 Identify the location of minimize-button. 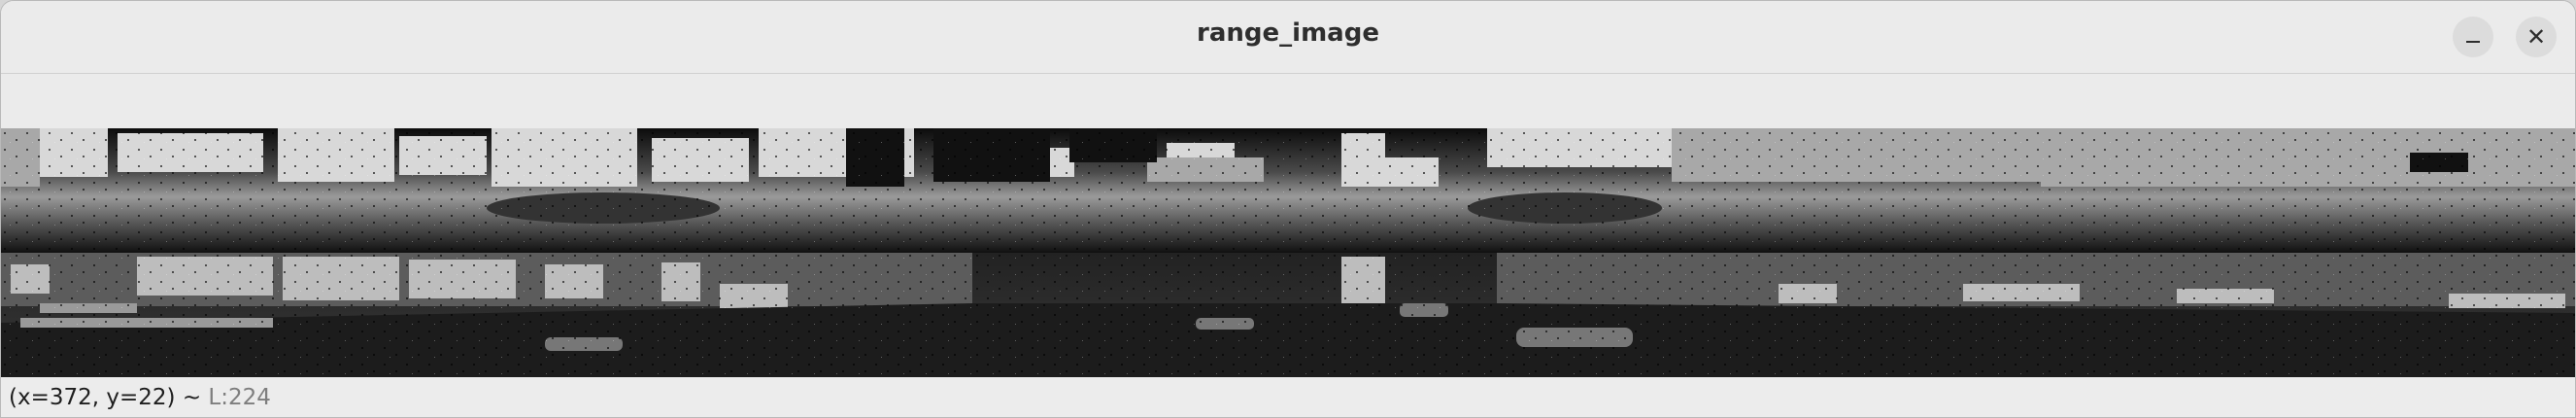
(2473, 37).